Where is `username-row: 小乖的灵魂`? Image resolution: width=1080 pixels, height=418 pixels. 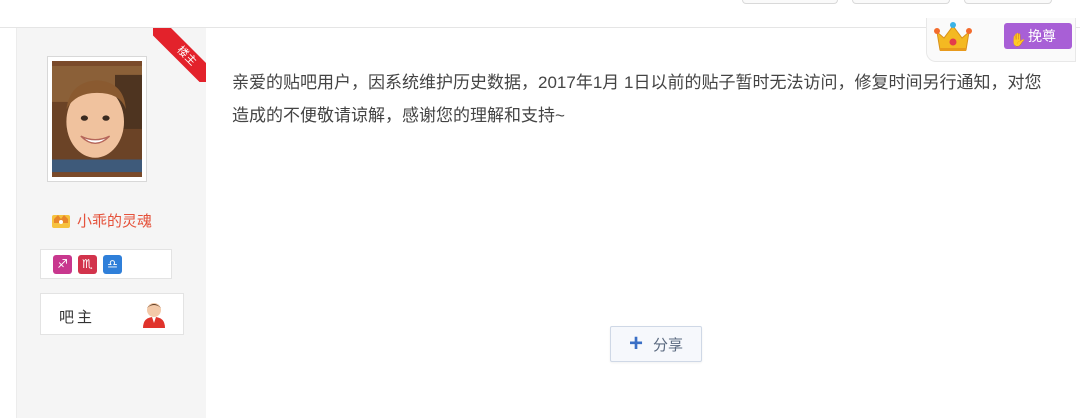 username-row: 小乖的灵魂 is located at coordinates (101, 220).